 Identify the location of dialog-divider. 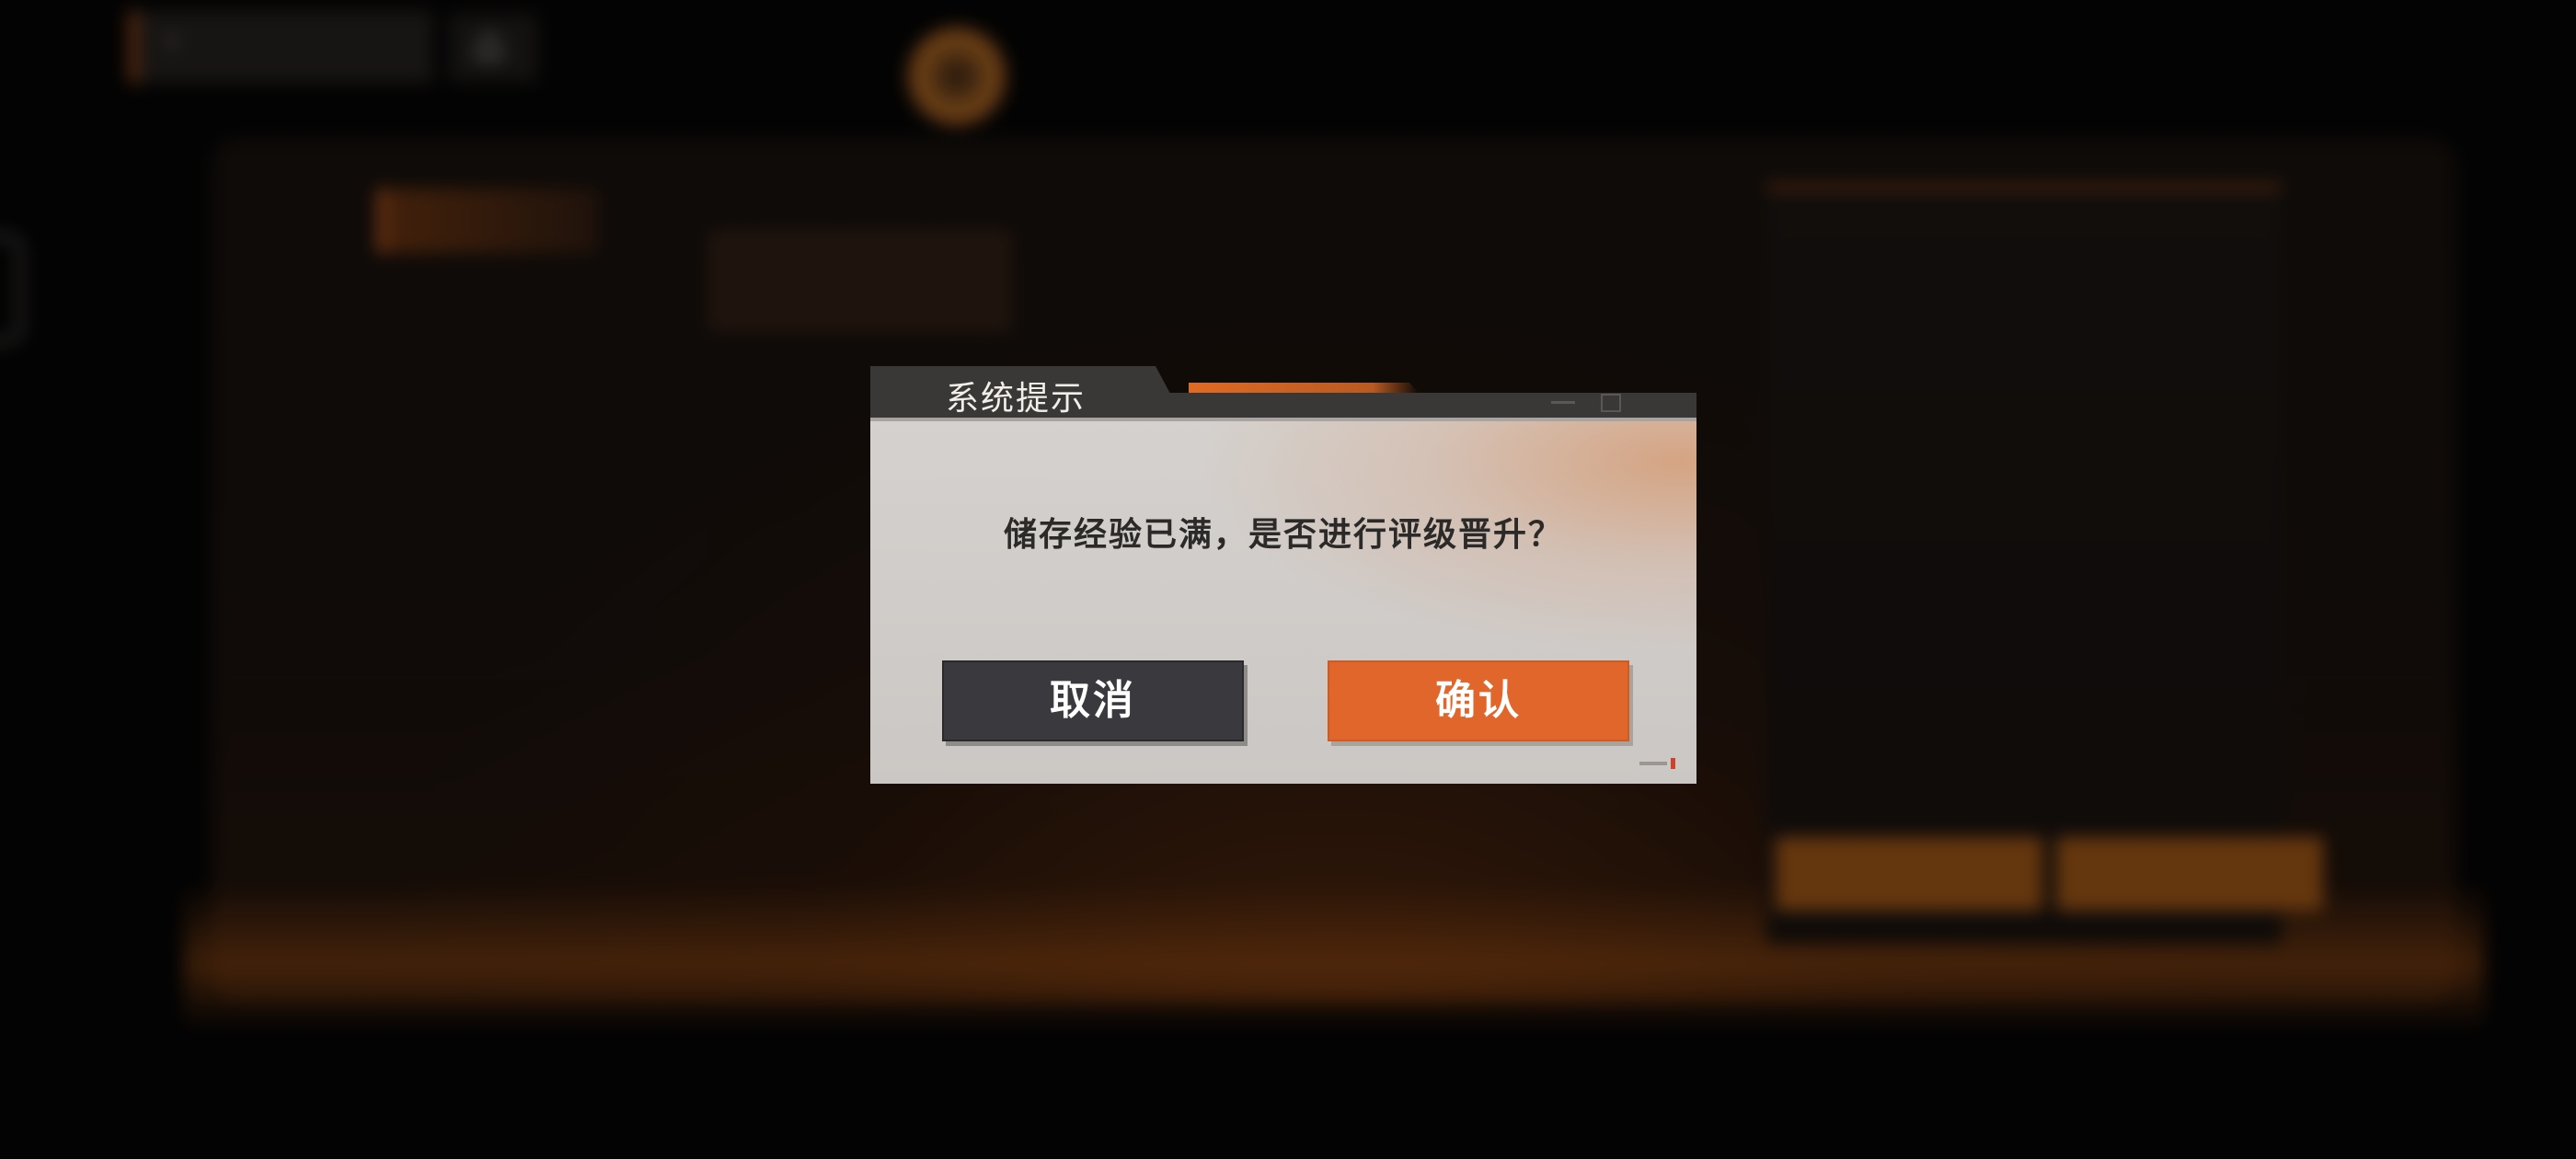
(1283, 419).